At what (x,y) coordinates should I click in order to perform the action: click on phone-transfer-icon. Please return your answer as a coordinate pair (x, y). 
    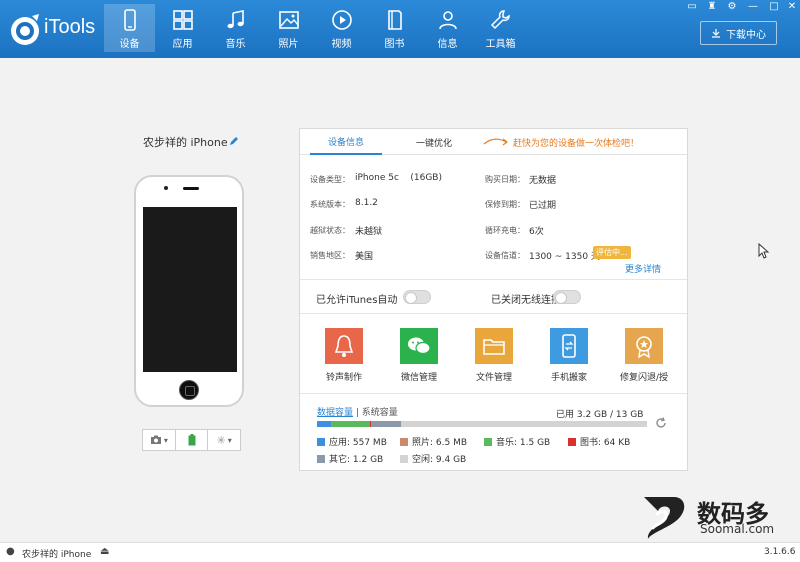
    Looking at the image, I should click on (569, 346).